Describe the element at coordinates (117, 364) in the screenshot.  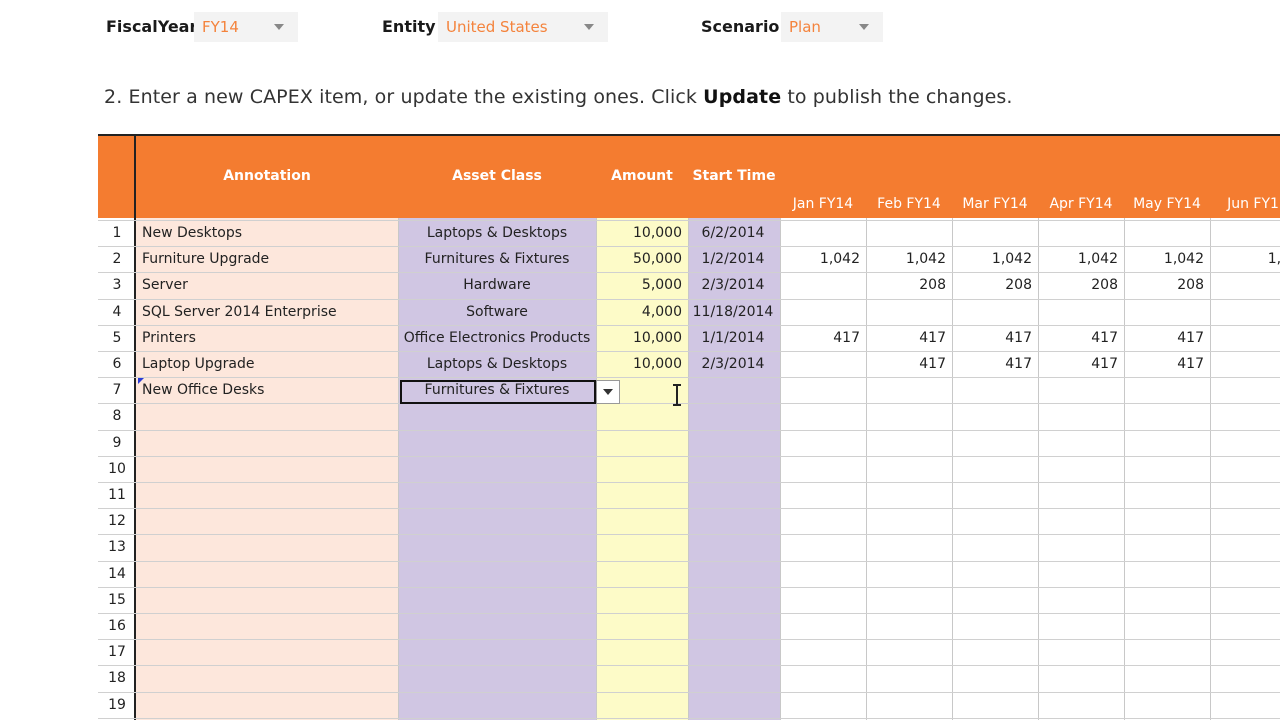
I see `row-number: 6` at that location.